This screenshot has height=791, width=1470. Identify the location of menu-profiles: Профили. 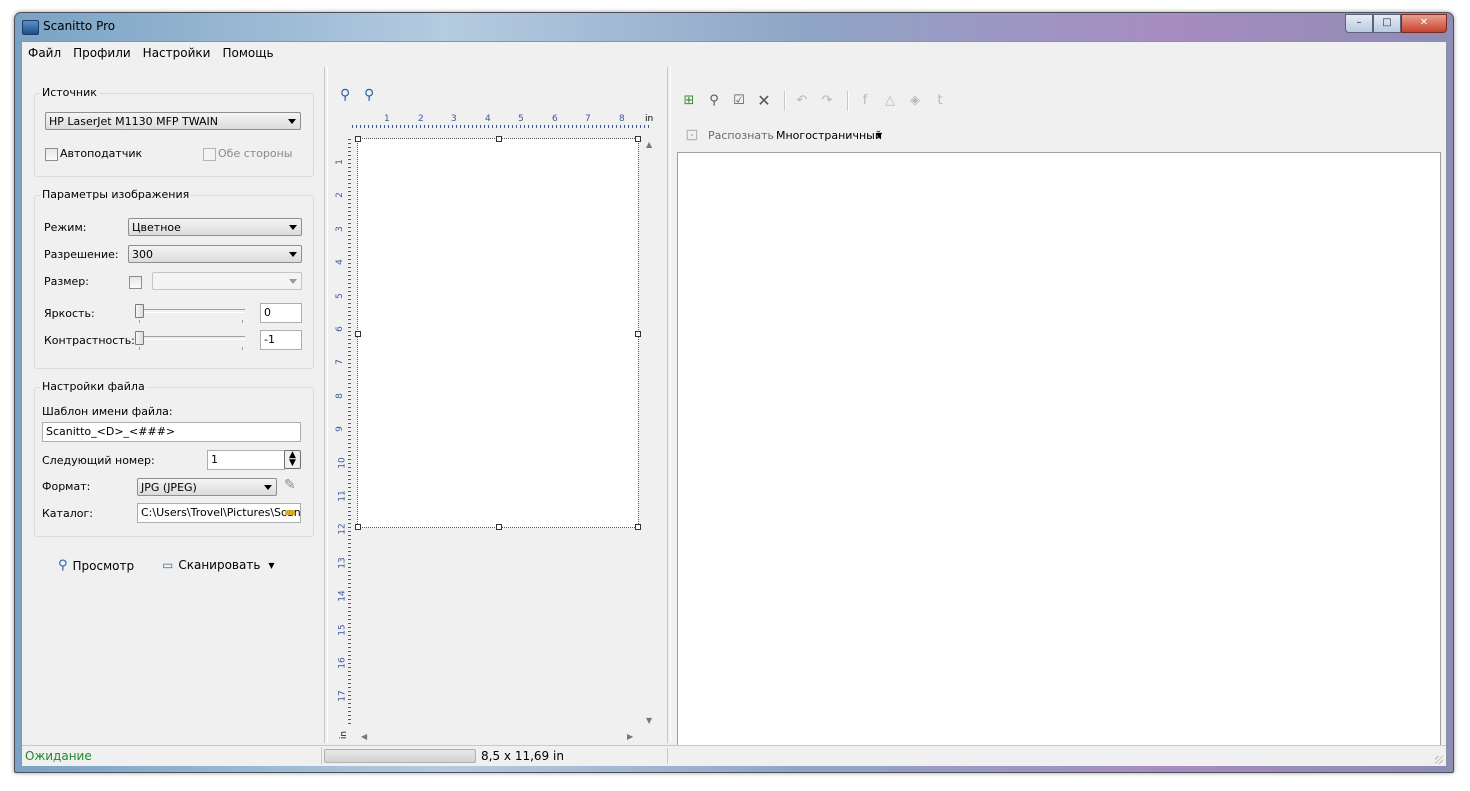
(102, 53).